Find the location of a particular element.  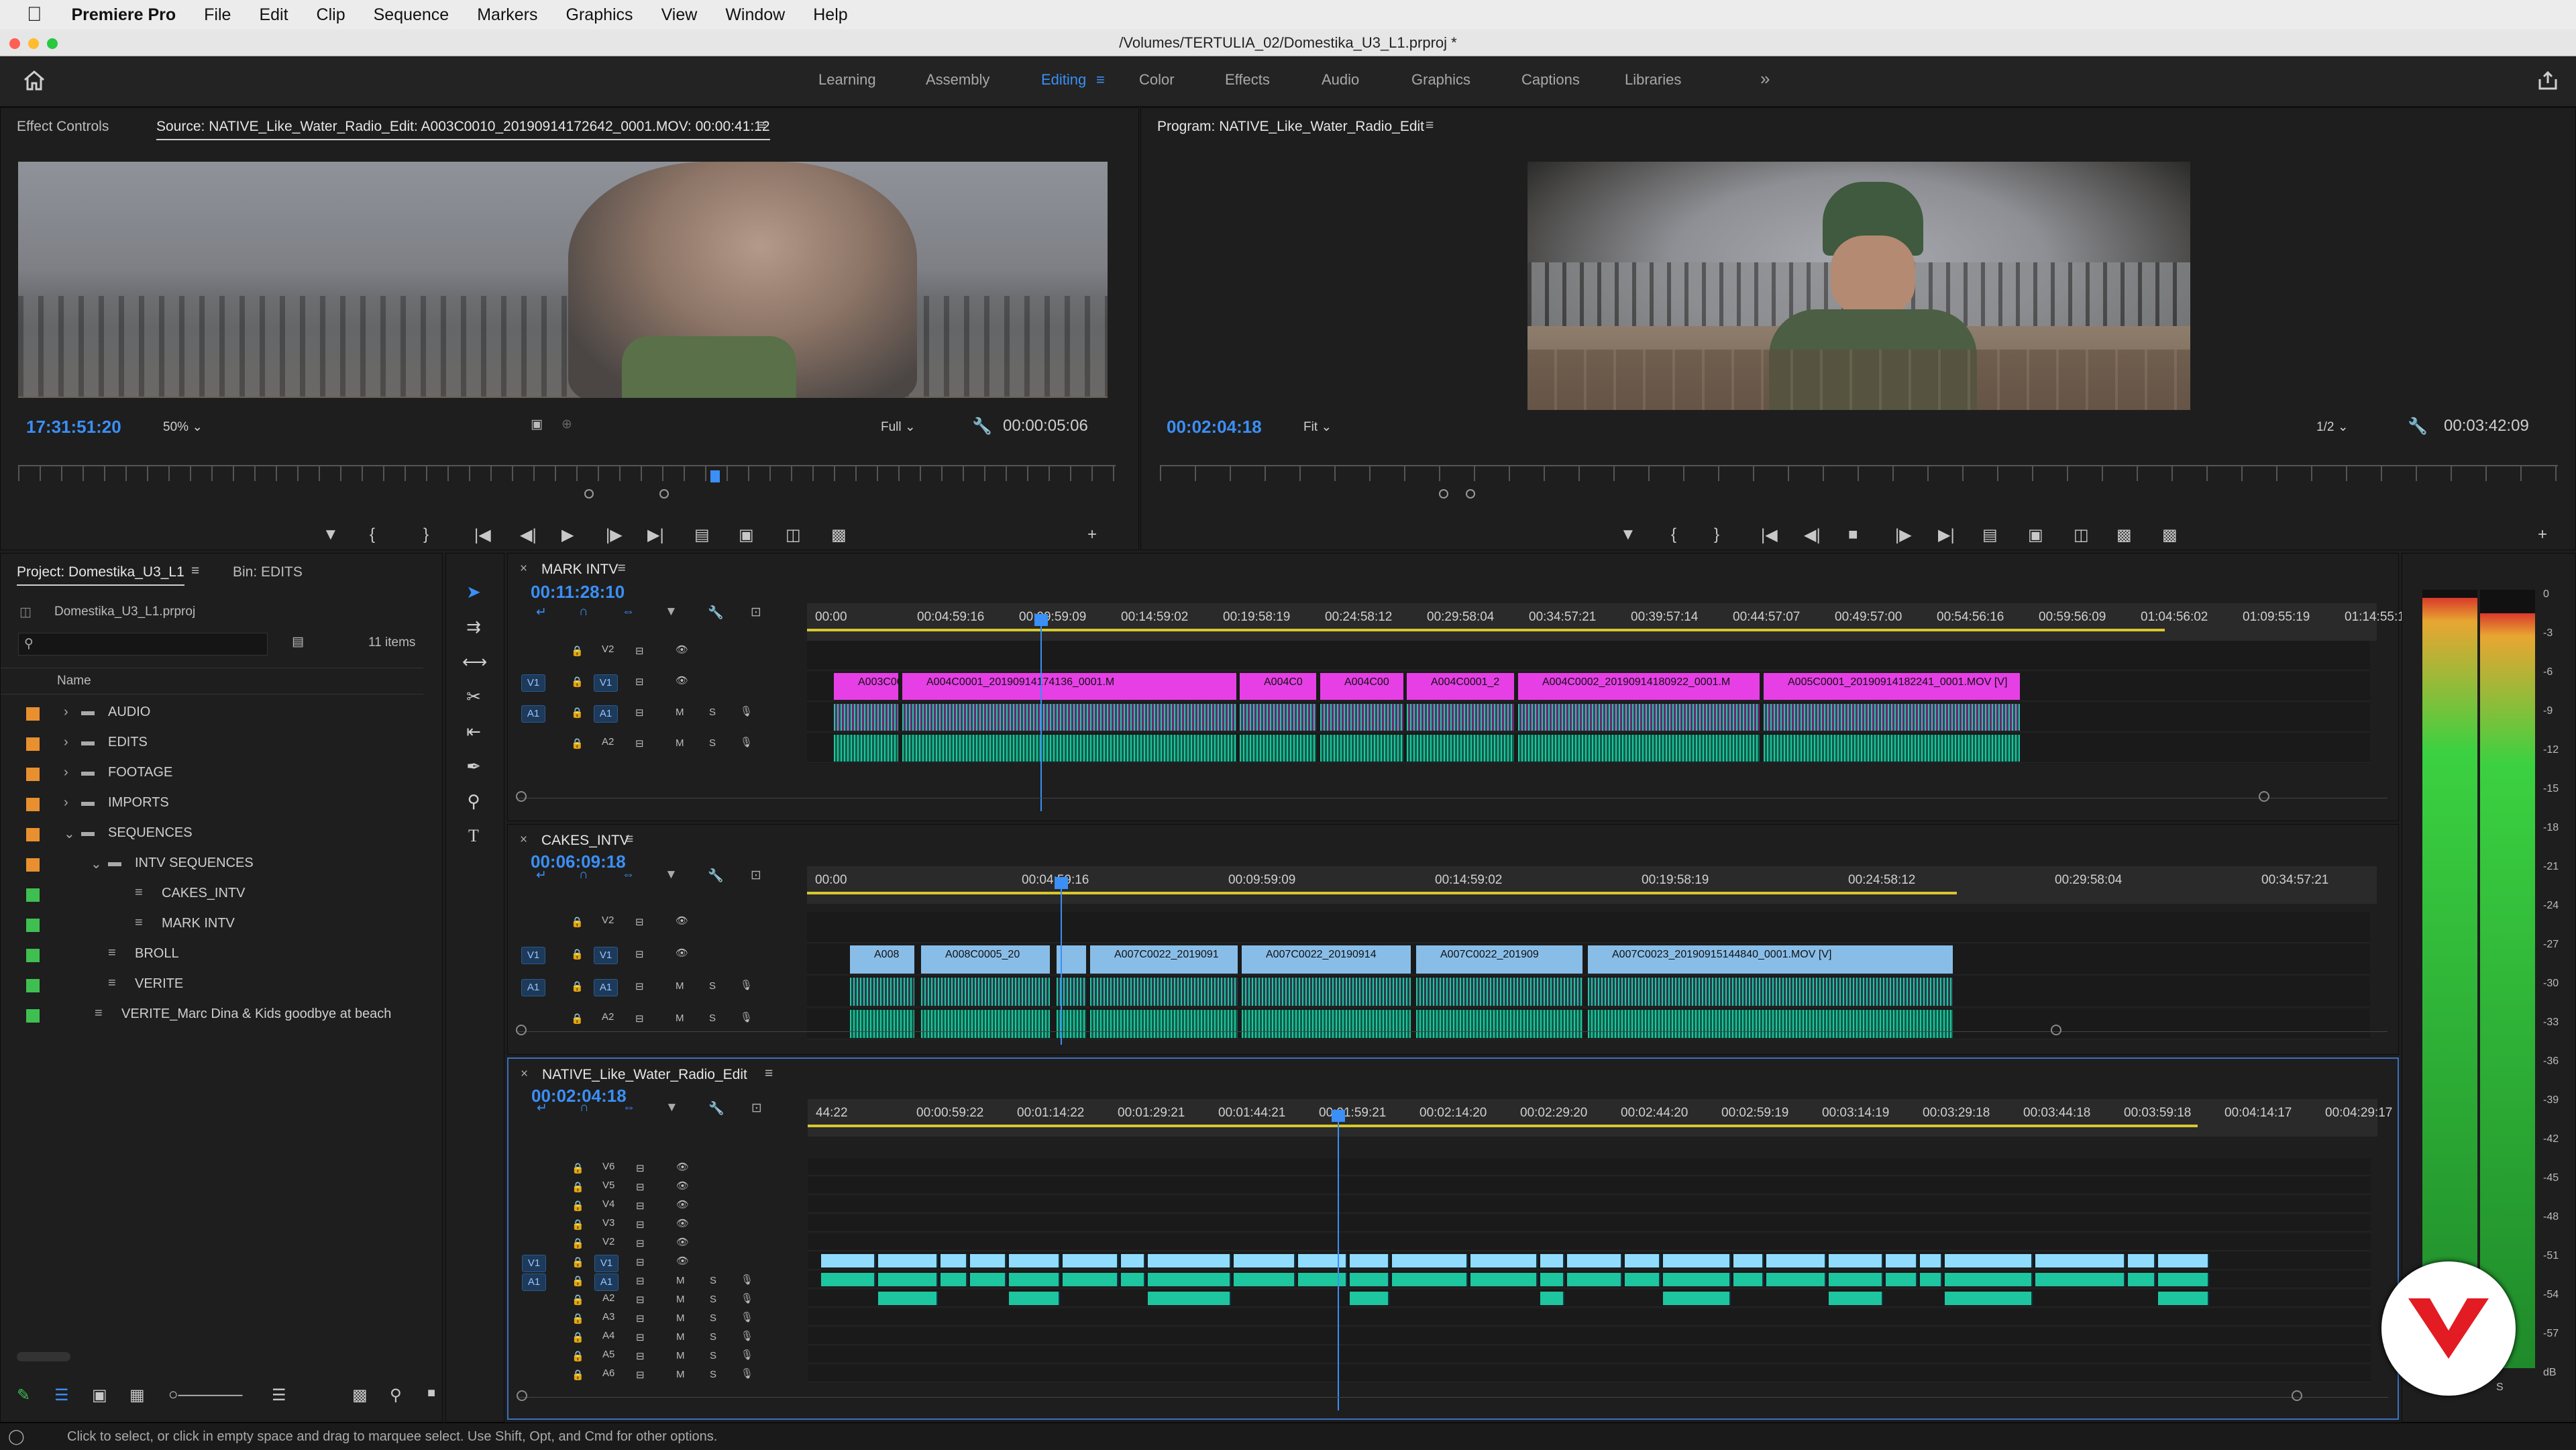

captions-icon: ⊡ is located at coordinates (756, 875).